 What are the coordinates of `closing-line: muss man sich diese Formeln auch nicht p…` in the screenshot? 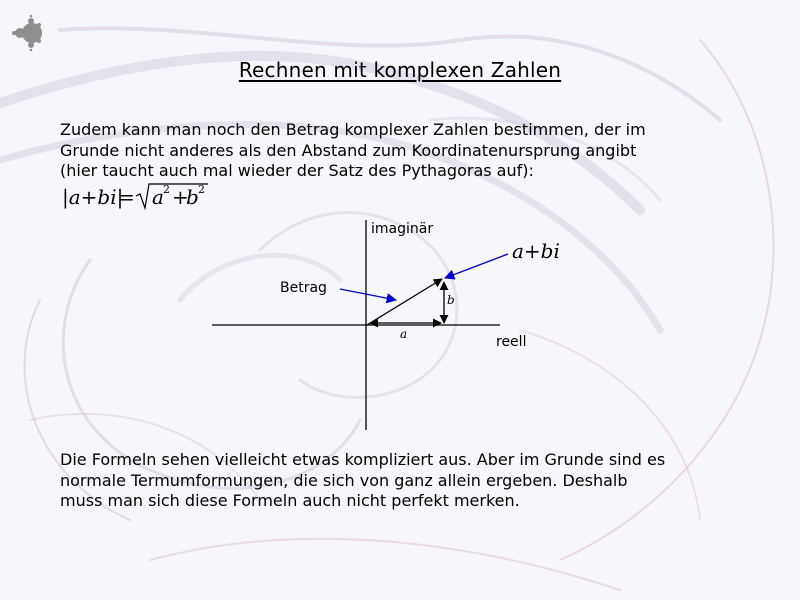 It's located at (290, 500).